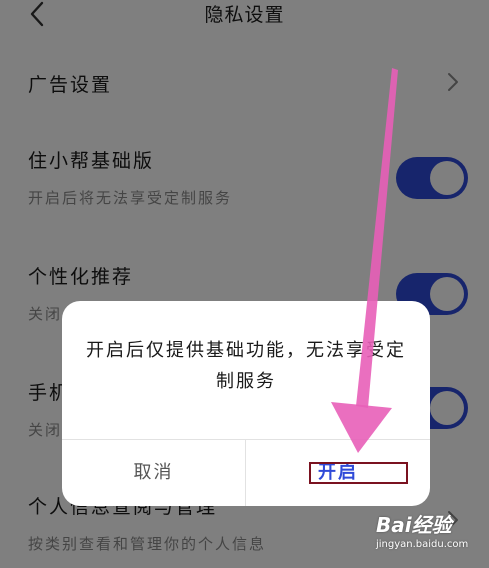 The width and height of the screenshot is (489, 568). I want to click on annotation-arrow-icon, so click(364, 260).